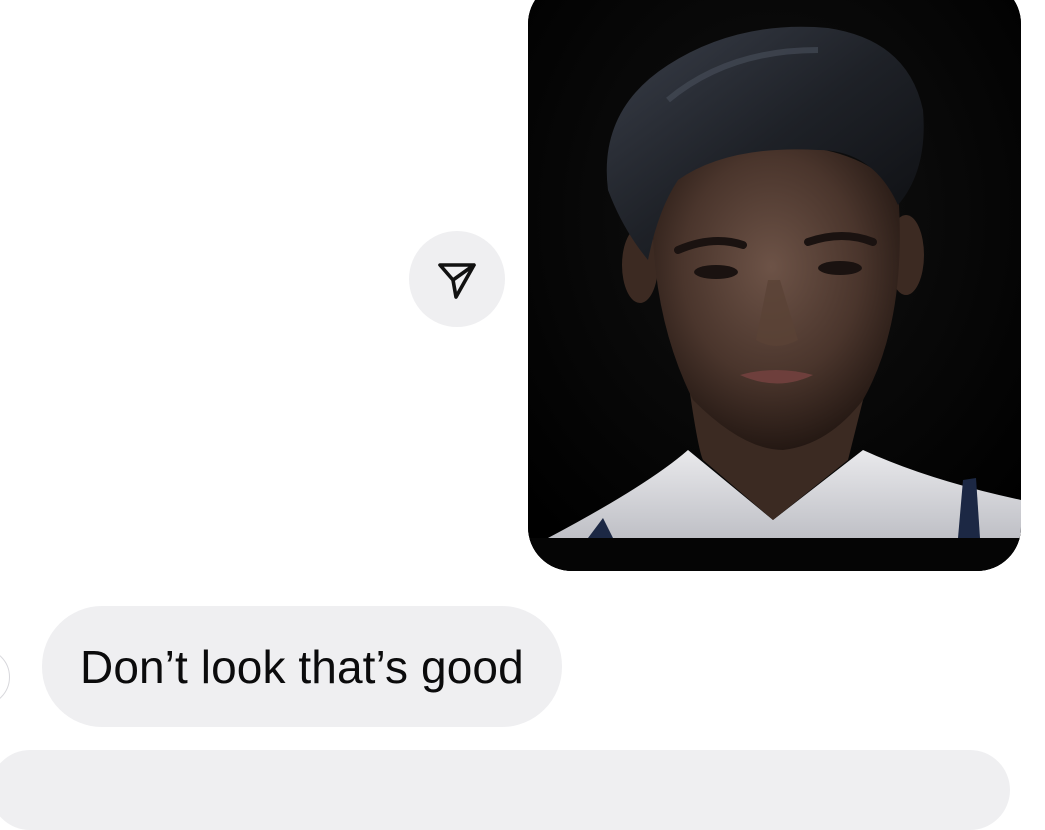 Image resolution: width=1045 pixels, height=830 pixels. I want to click on paper-plane-icon, so click(457, 281).